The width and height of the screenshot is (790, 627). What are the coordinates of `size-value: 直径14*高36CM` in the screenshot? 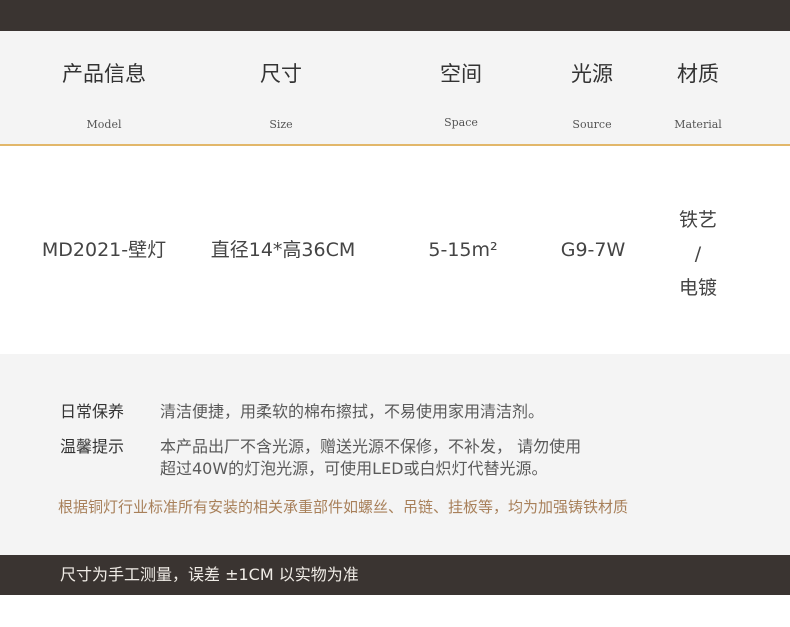 It's located at (283, 250).